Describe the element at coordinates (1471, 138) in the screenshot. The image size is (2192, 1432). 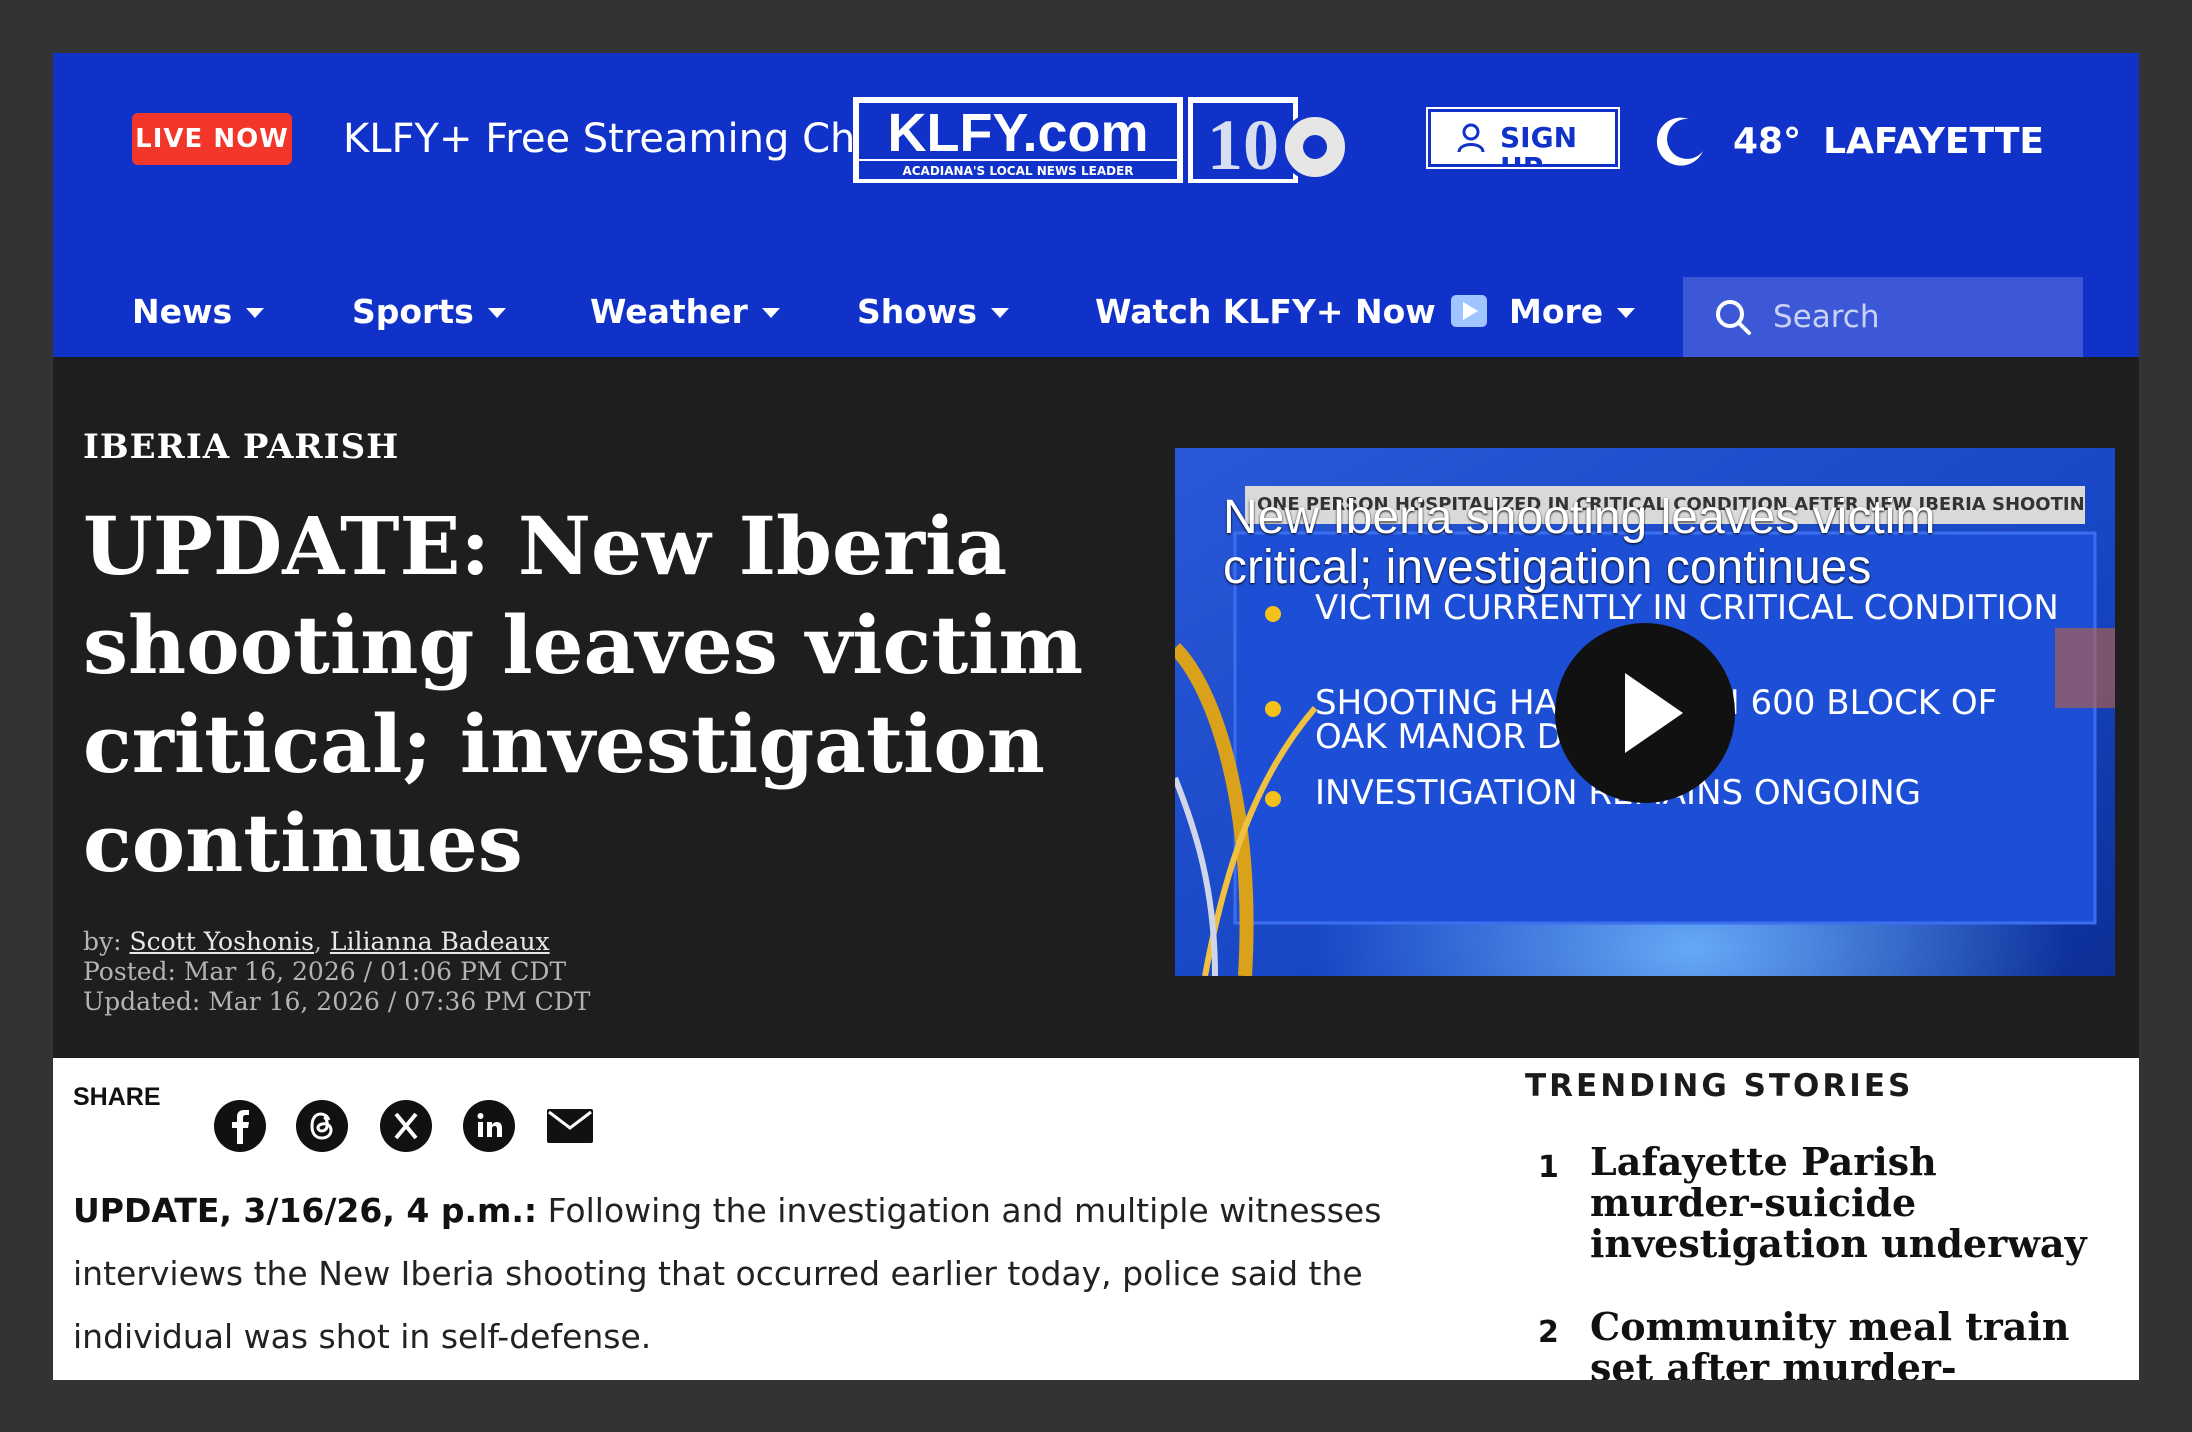
I see `user-icon` at that location.